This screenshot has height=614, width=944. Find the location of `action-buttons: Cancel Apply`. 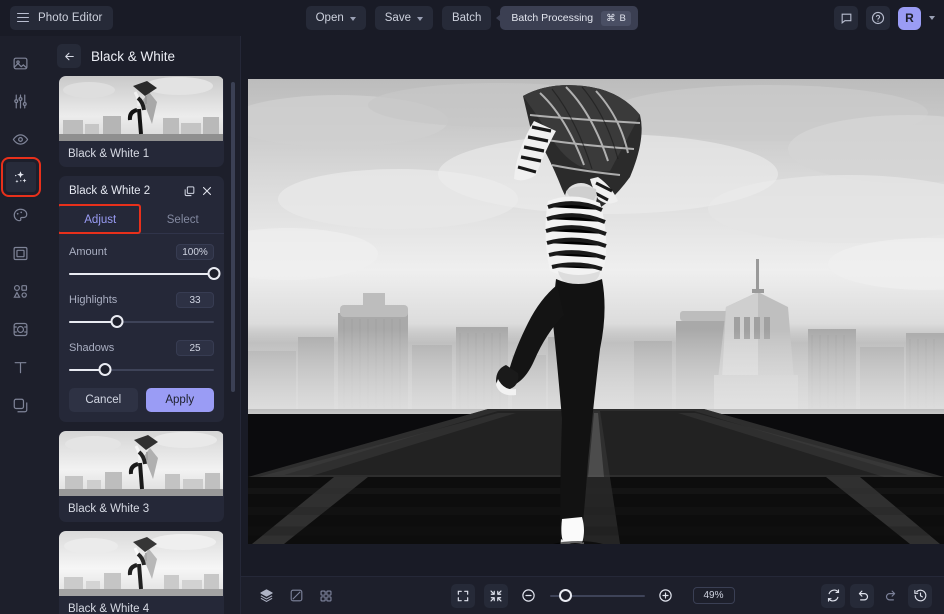

action-buttons: Cancel Apply is located at coordinates (141, 400).